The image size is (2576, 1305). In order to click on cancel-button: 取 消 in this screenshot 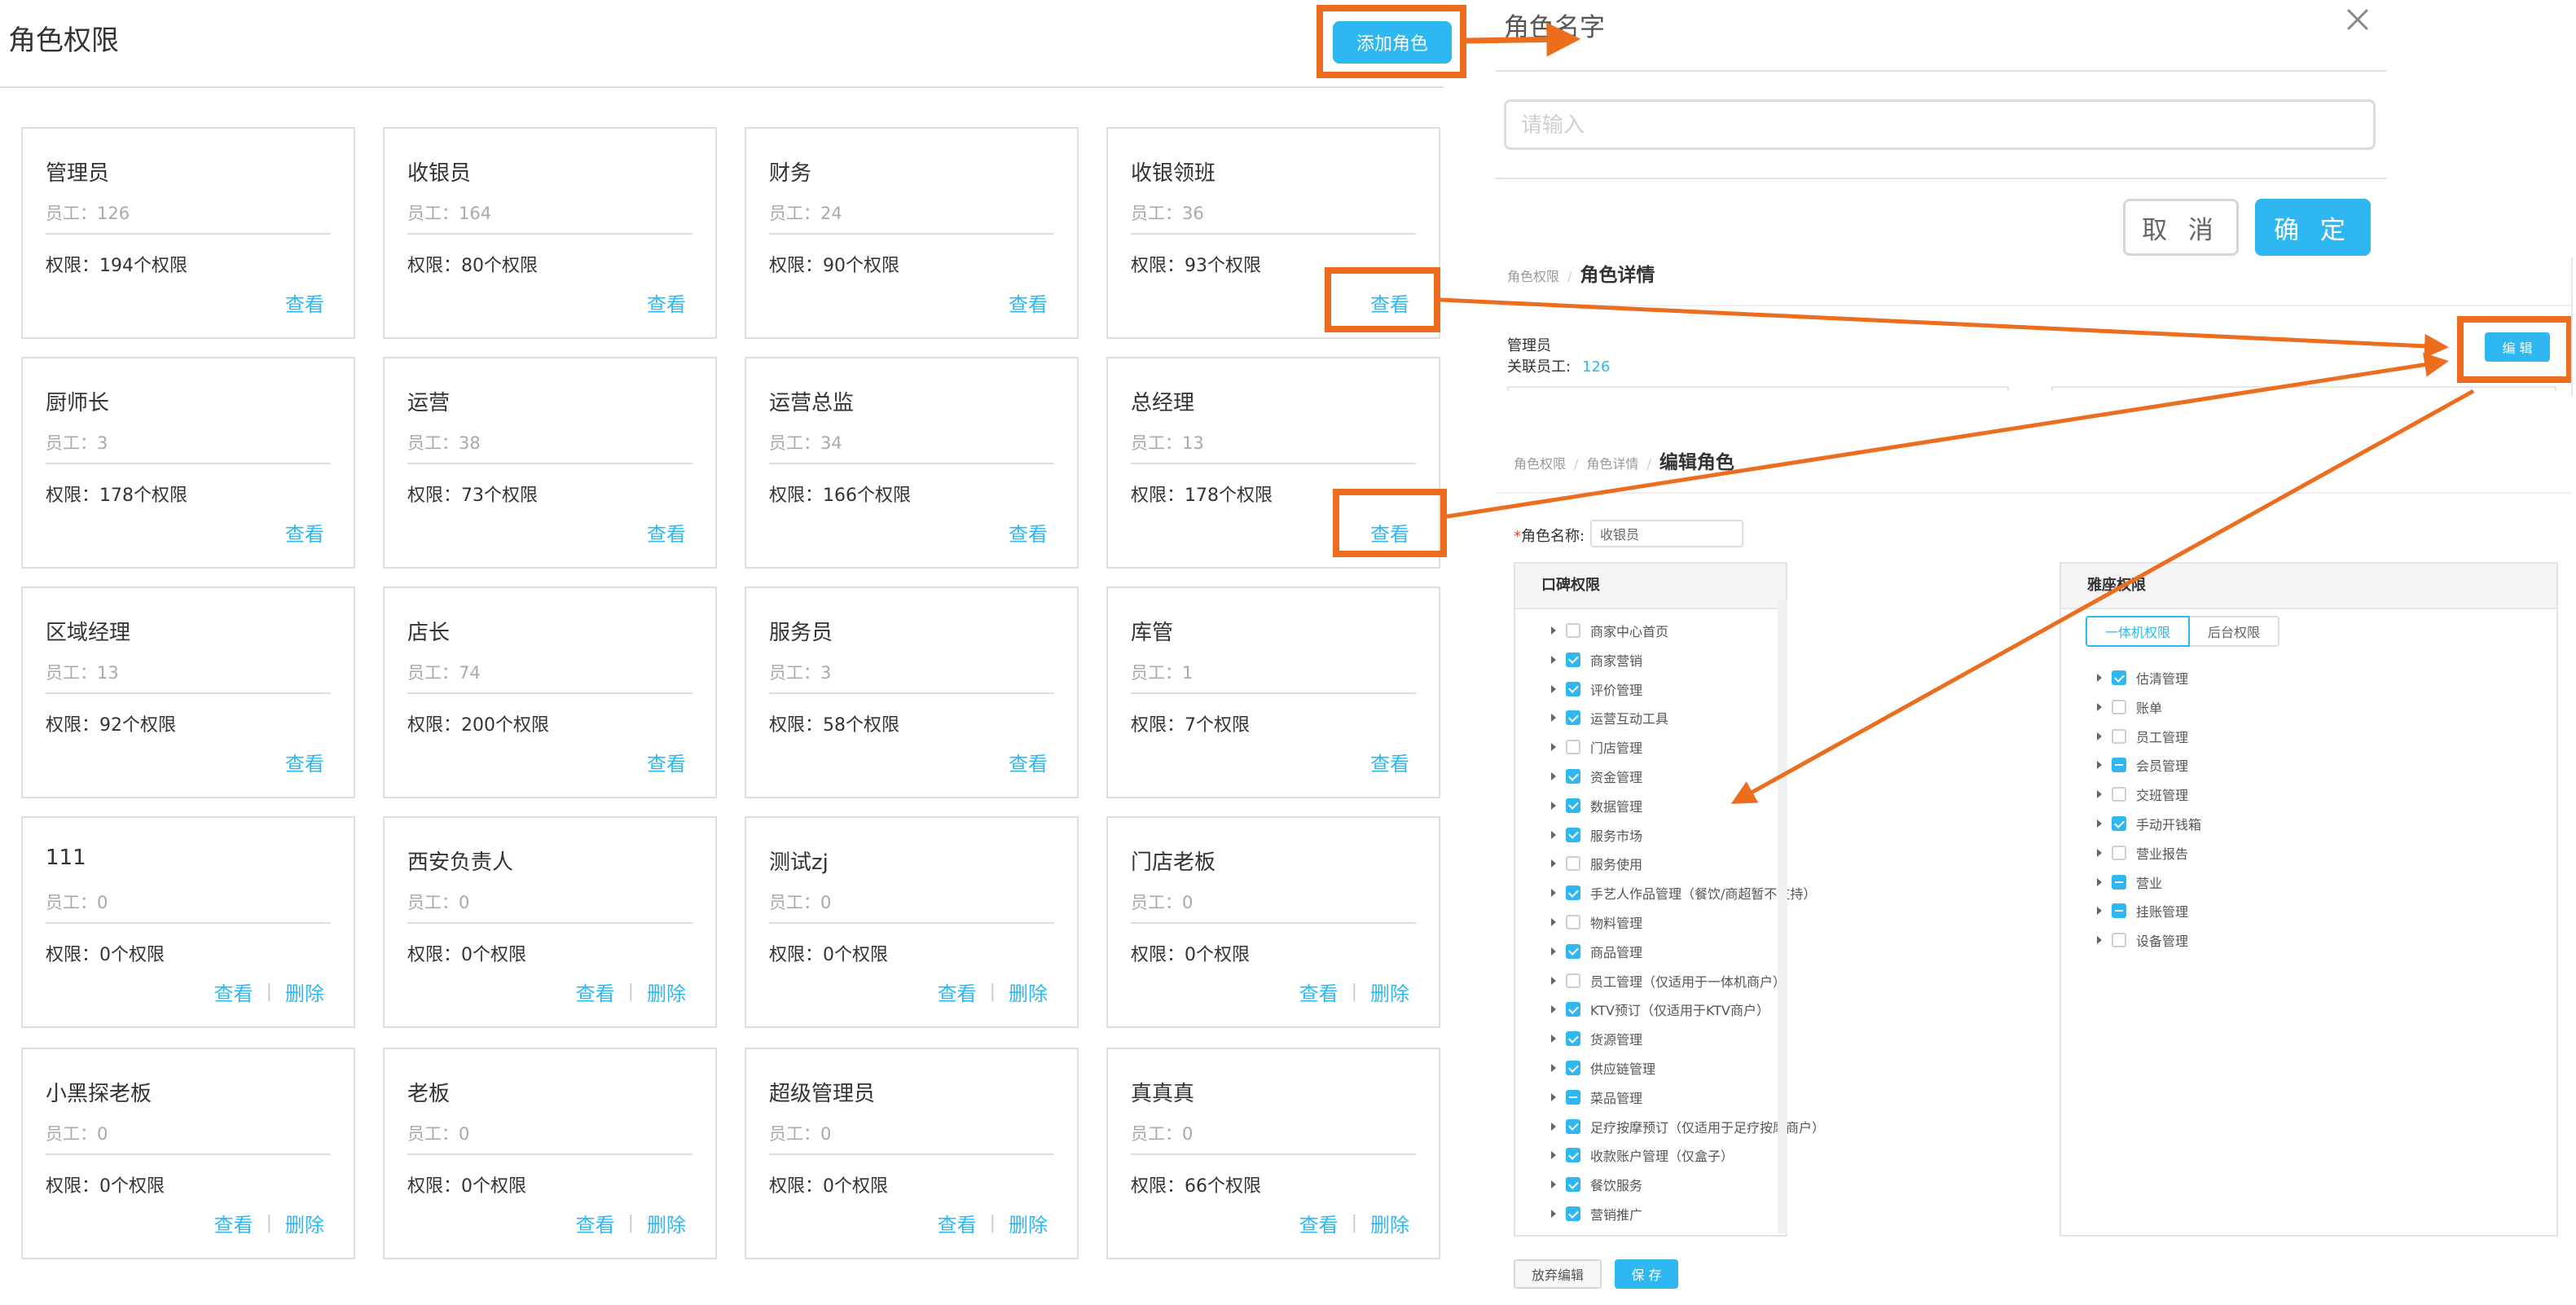, I will do `click(2181, 227)`.